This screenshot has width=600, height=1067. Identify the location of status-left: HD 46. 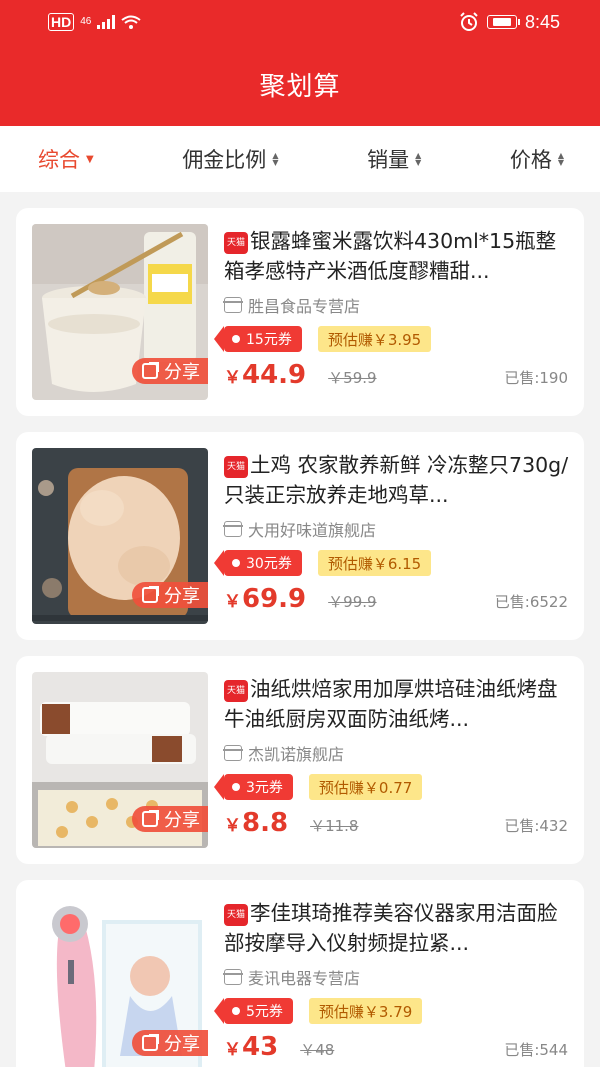
(94, 22).